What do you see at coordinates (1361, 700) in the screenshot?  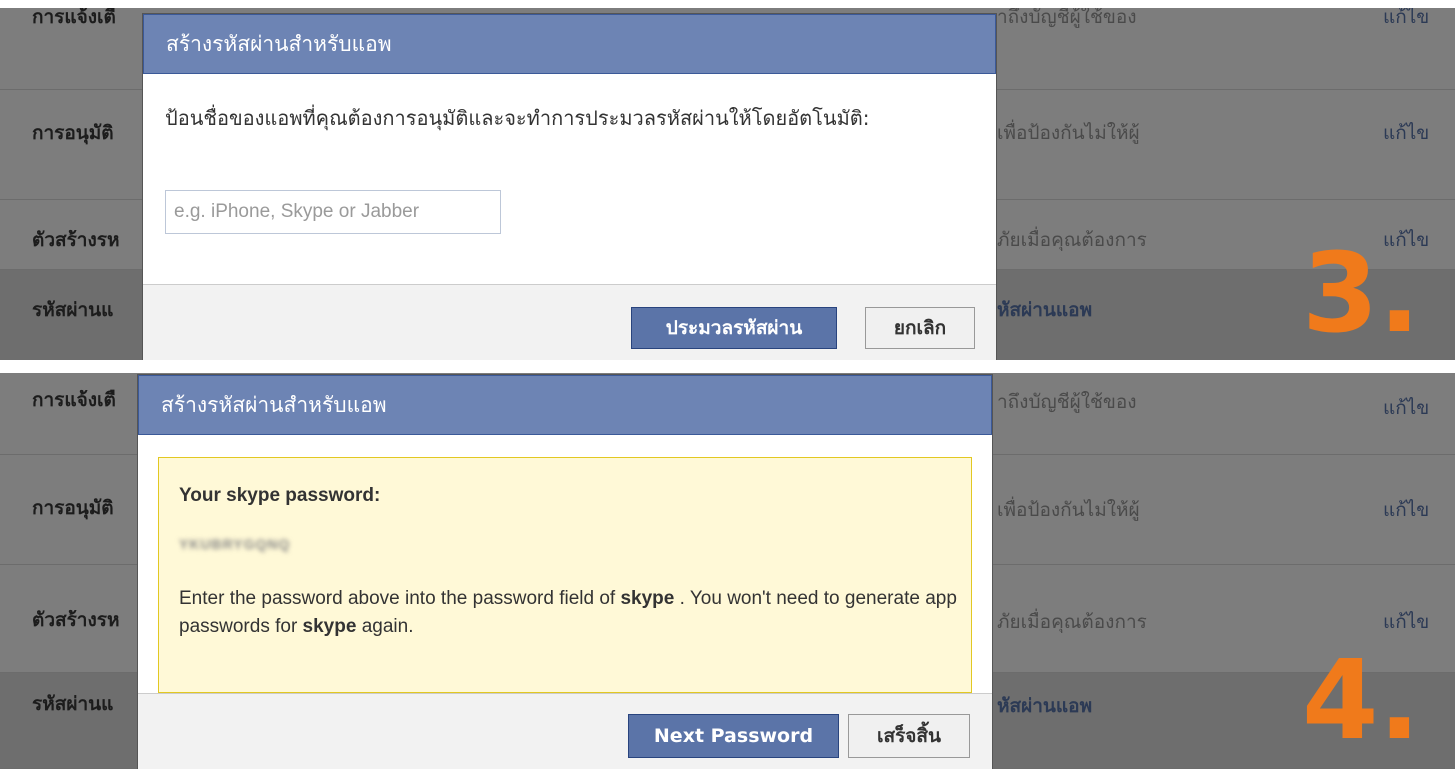 I see `step-number-4: 4.` at bounding box center [1361, 700].